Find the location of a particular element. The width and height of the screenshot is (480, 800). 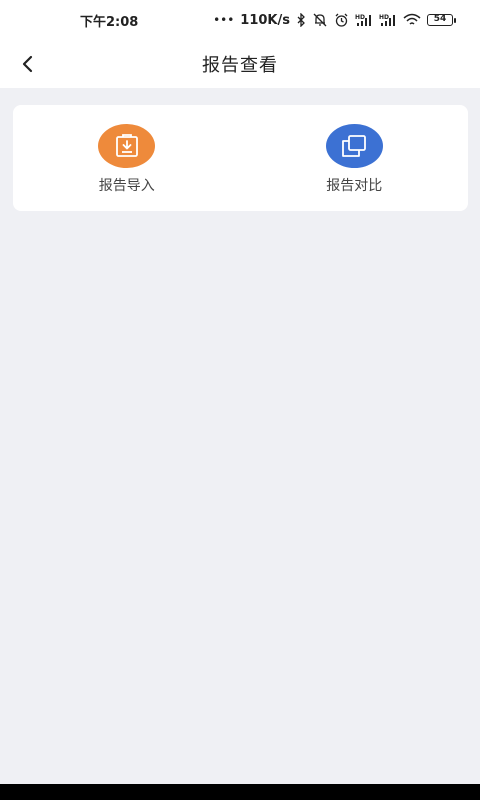

signal-icon-1: HD is located at coordinates (363, 20).